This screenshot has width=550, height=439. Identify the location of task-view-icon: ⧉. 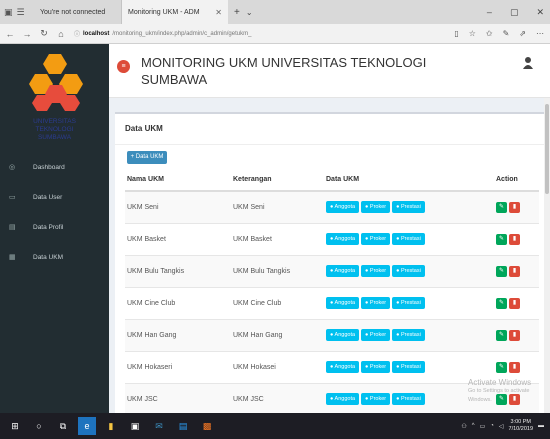
(63, 426).